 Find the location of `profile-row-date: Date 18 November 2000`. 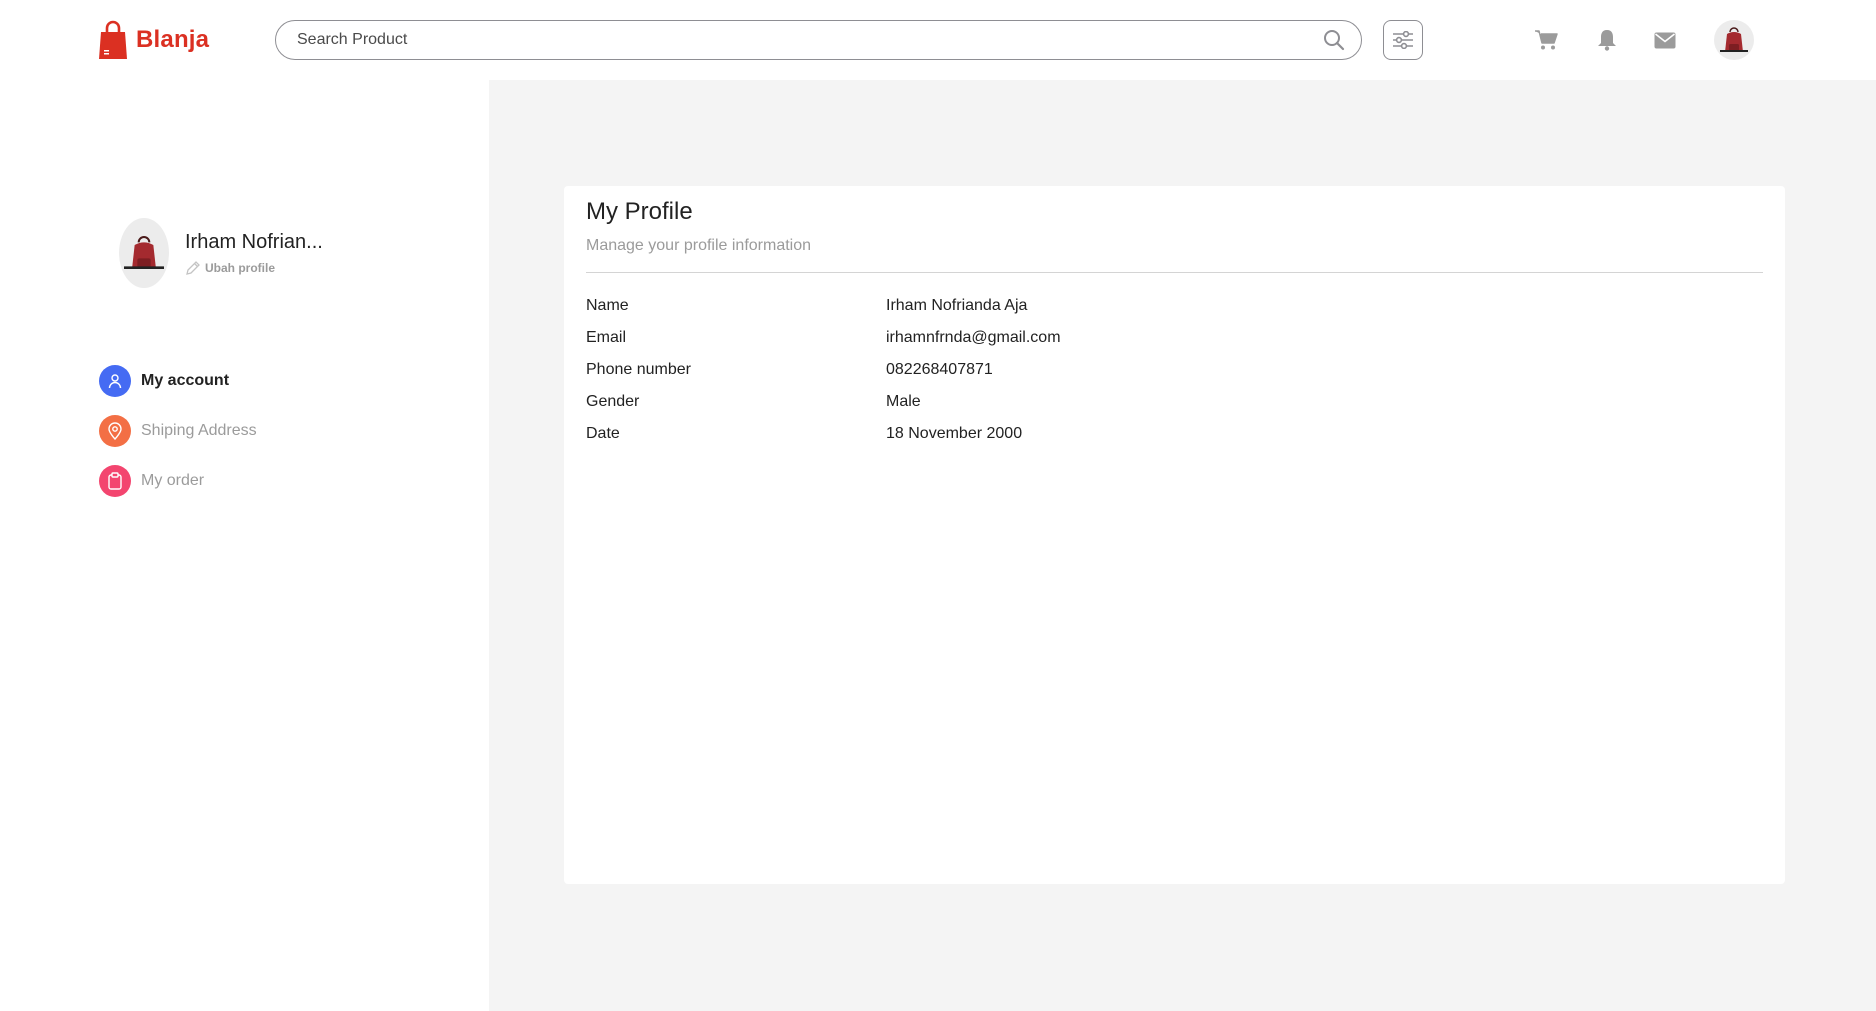

profile-row-date: Date 18 November 2000 is located at coordinates (986, 434).